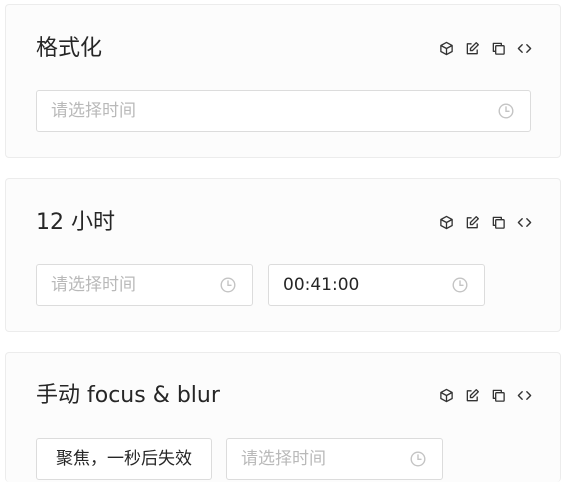  I want to click on time-picker-value: 00:41:00, so click(321, 285).